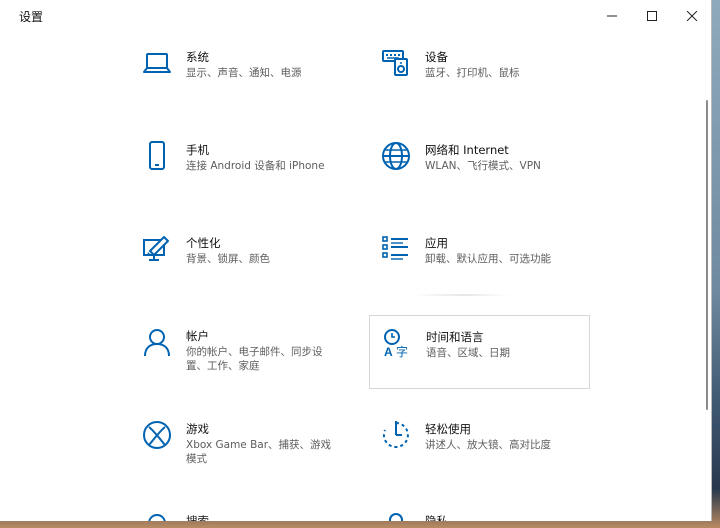  What do you see at coordinates (244, 73) in the screenshot?
I see `tile-subtitle: 显示、声音、通知、电源` at bounding box center [244, 73].